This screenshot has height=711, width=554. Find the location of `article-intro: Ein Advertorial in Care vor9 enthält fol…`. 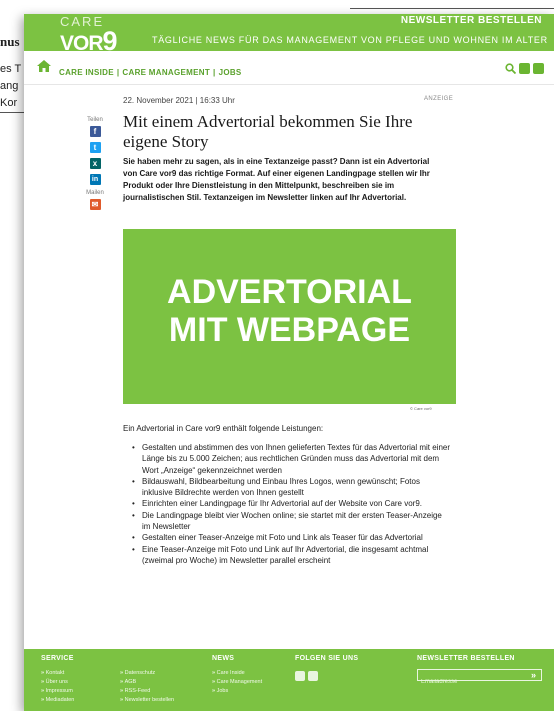

article-intro: Ein Advertorial in Care vor9 enthält fol… is located at coordinates (223, 428).